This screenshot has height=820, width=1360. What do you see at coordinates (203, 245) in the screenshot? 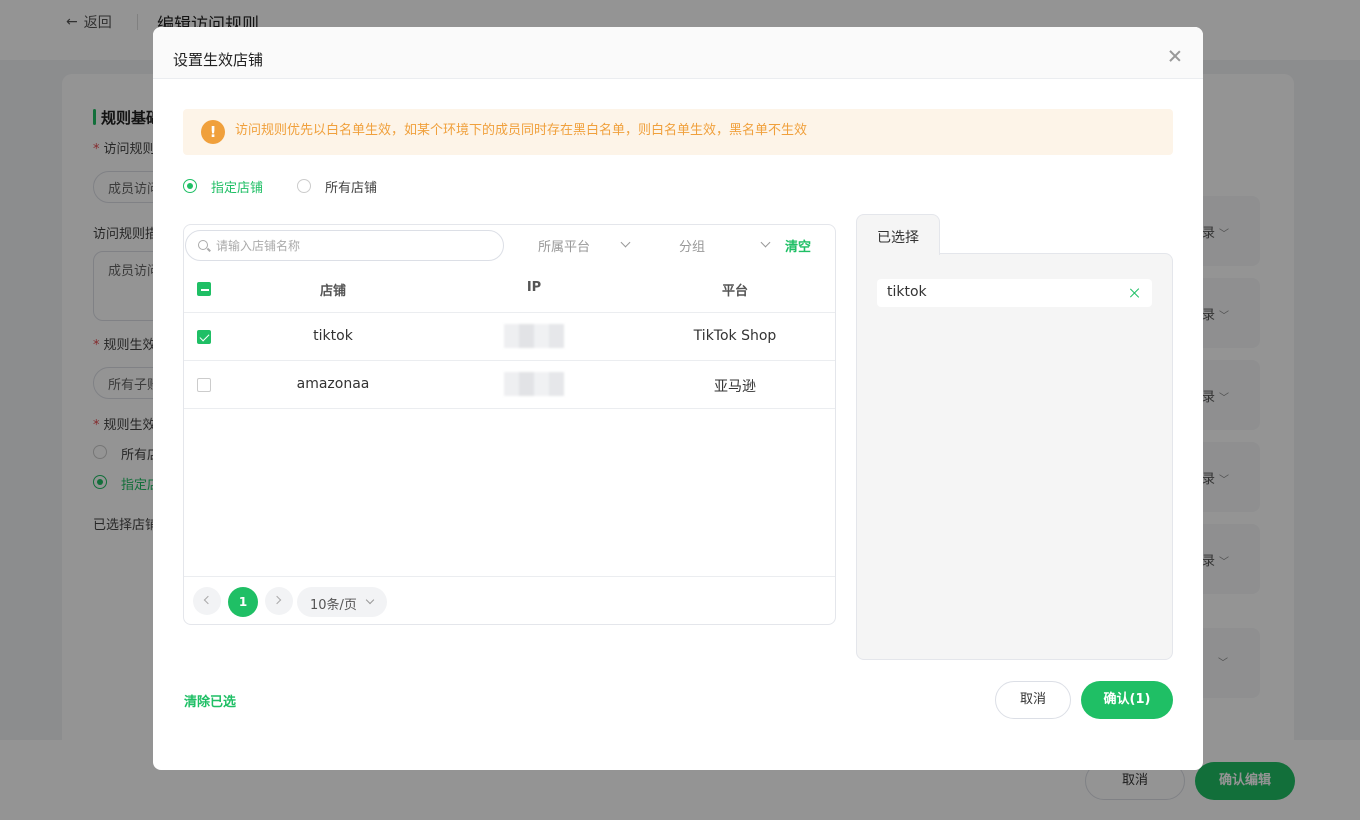
I see `search-icon` at bounding box center [203, 245].